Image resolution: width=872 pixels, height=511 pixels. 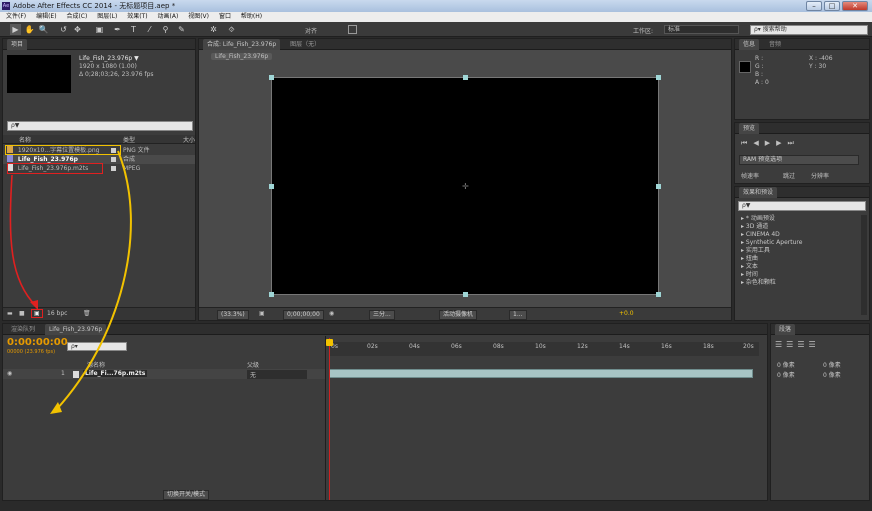 What do you see at coordinates (93, 280) in the screenshot?
I see `yellow-arrow-path` at bounding box center [93, 280].